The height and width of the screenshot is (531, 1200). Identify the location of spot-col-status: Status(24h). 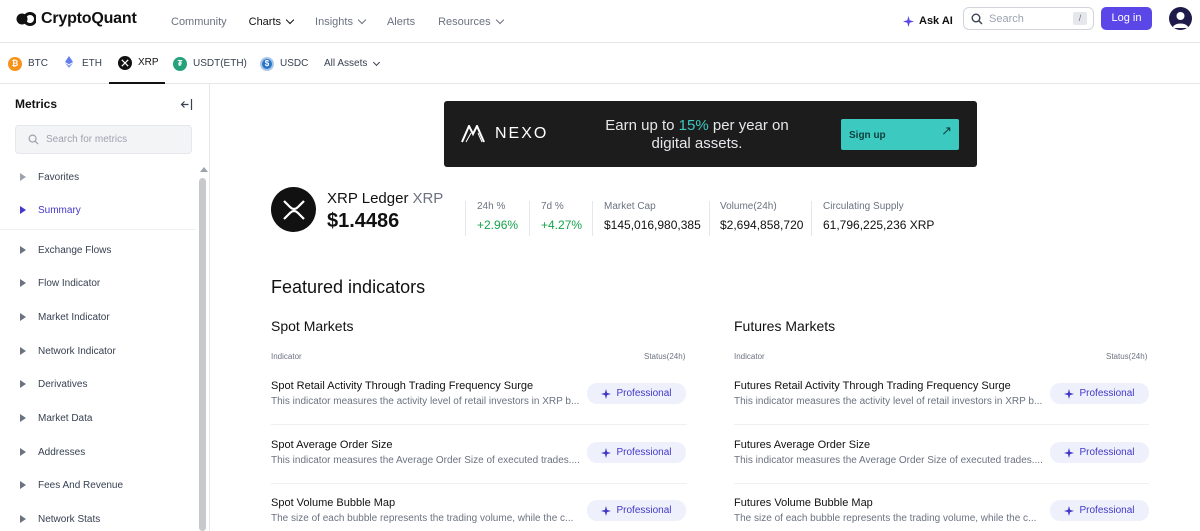
(665, 356).